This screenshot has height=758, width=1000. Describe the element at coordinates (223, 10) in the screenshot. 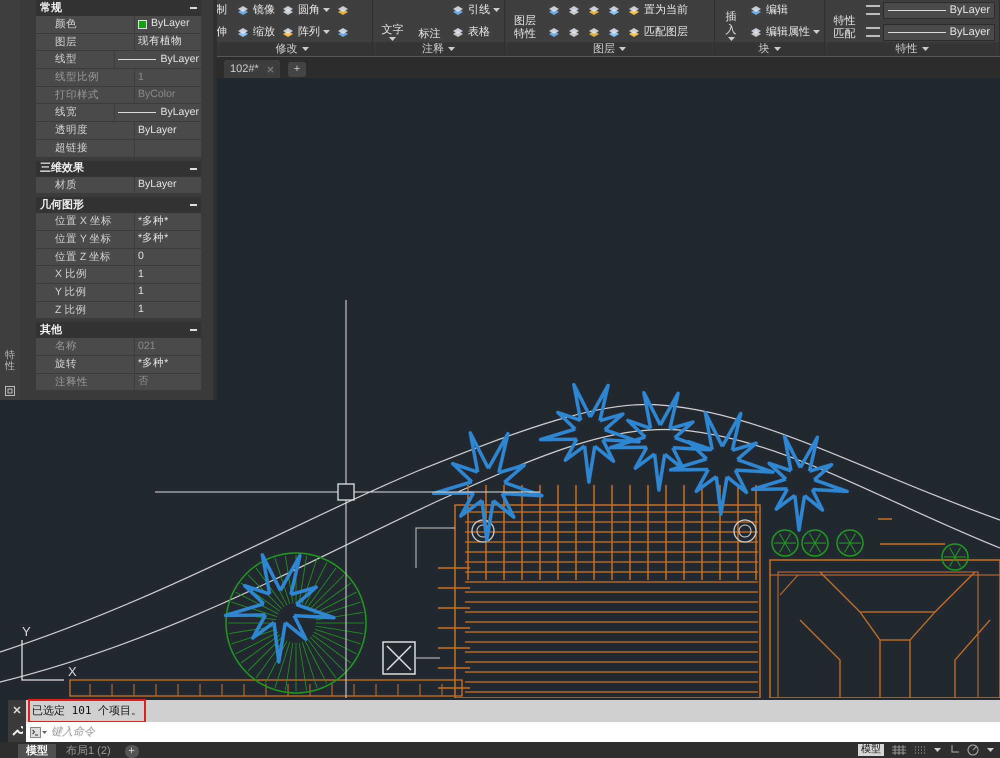

I see `ribbon-button: 制` at that location.